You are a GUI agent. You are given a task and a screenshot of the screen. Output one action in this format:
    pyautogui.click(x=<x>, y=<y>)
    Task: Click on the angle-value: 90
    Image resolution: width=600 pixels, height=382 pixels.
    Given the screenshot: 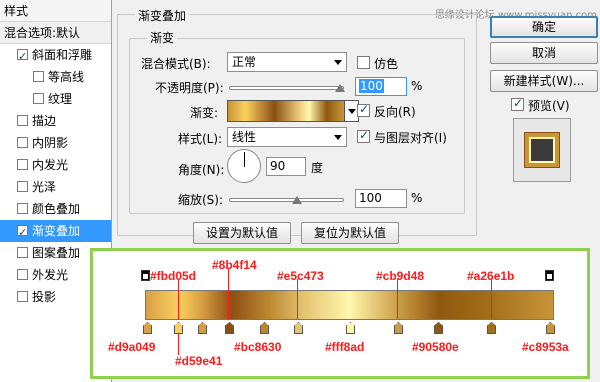 What is the action you would take?
    pyautogui.click(x=278, y=166)
    